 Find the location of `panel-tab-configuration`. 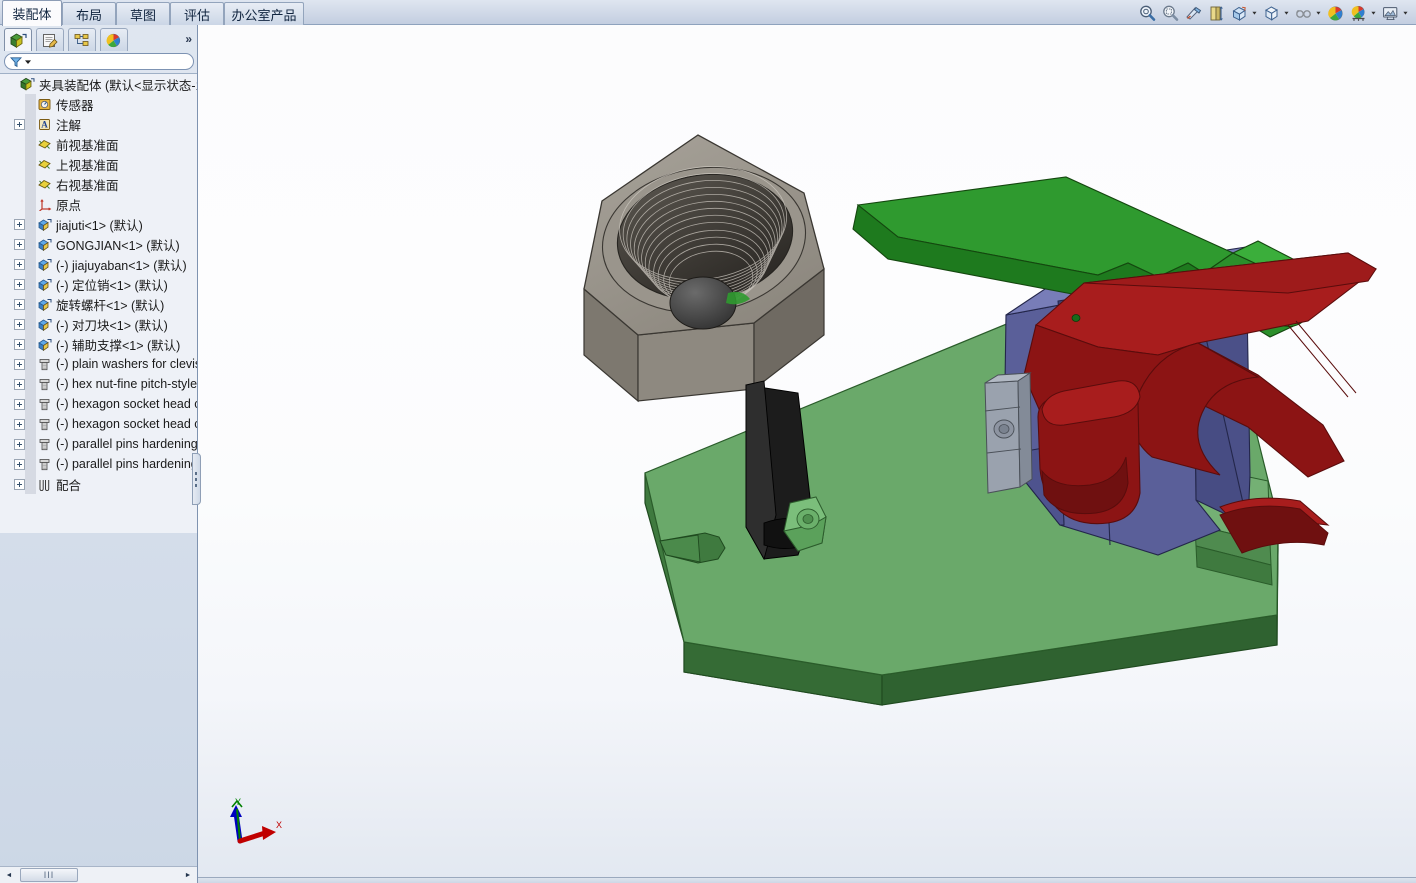

panel-tab-configuration is located at coordinates (82, 39).